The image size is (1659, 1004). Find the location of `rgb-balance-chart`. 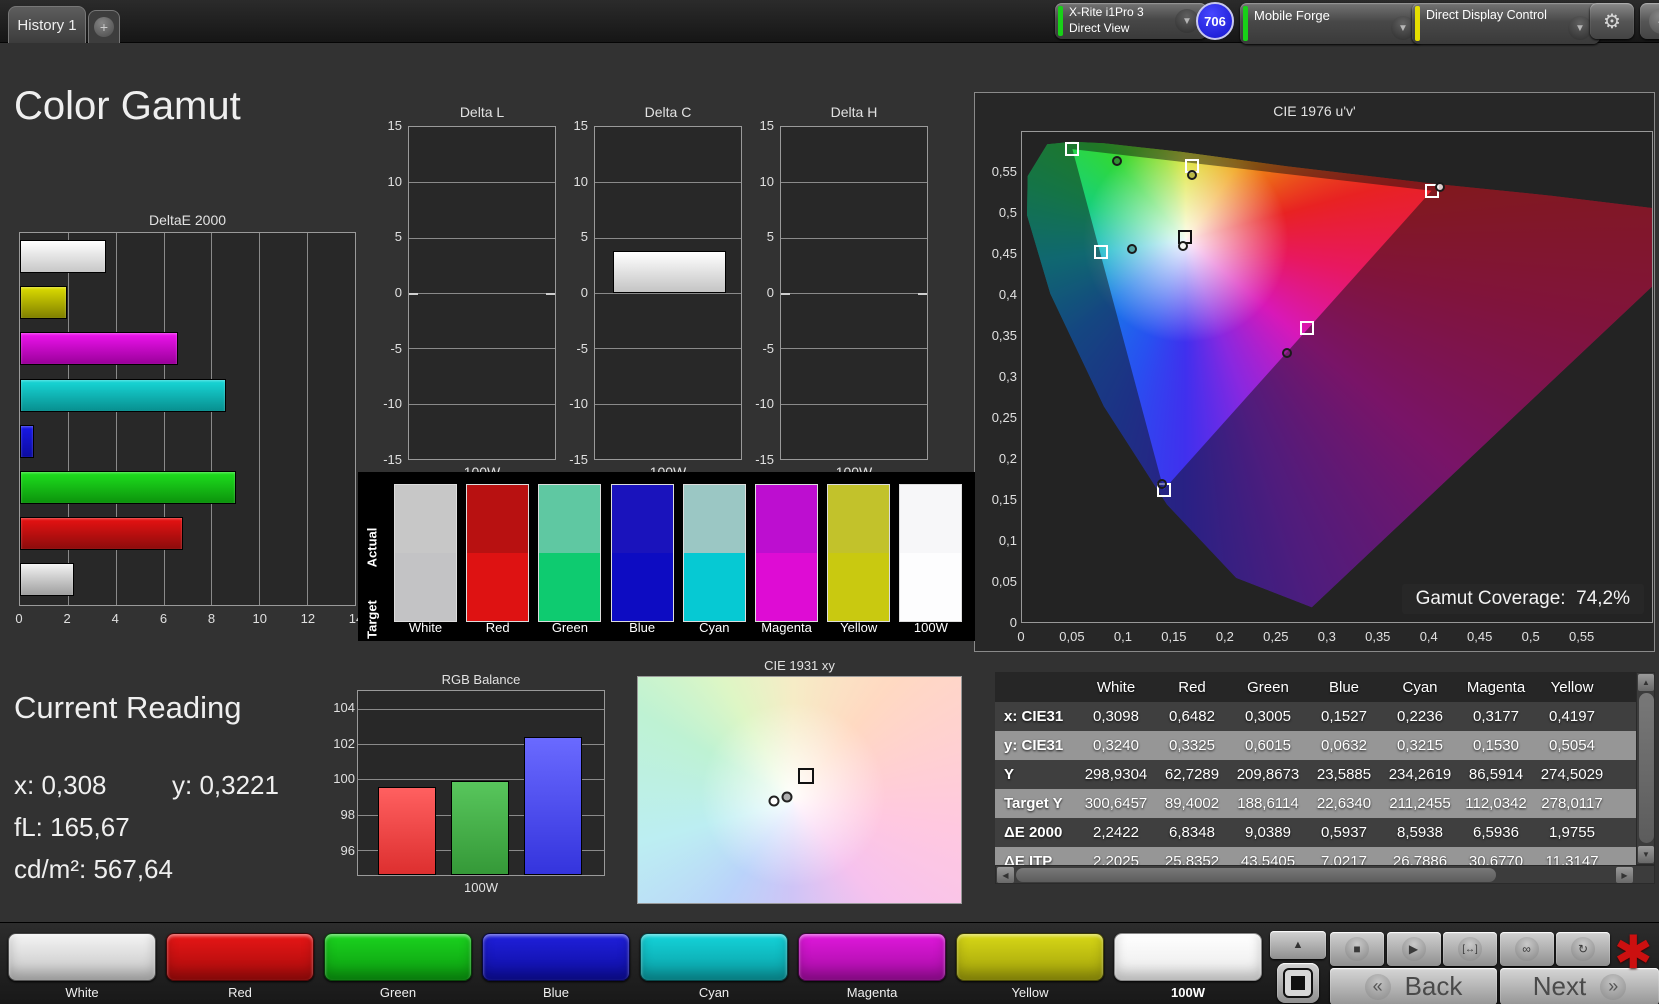

rgb-balance-chart is located at coordinates (481, 783).